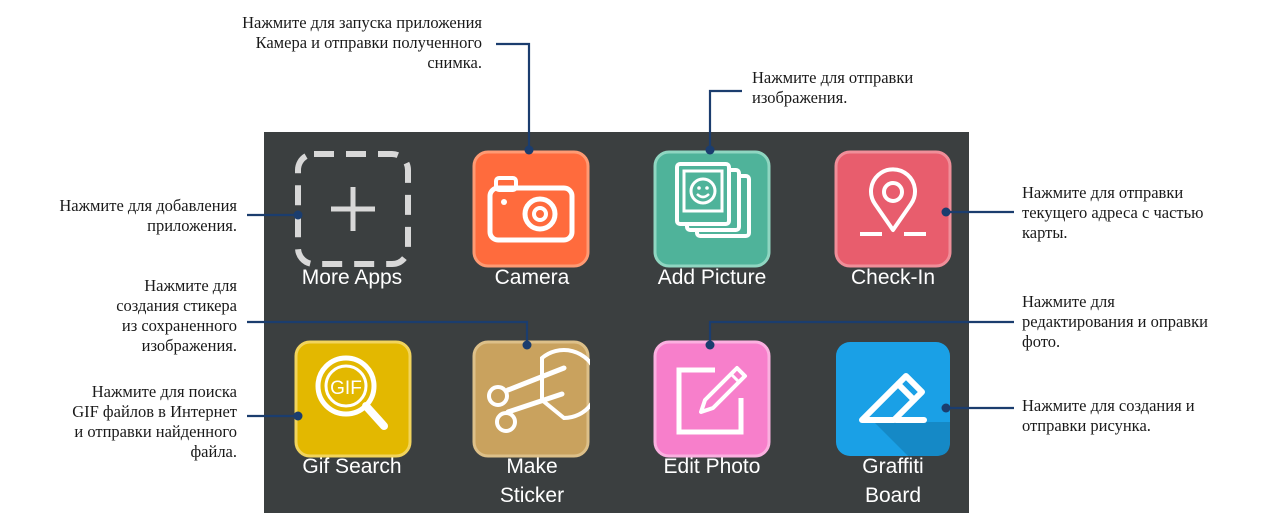 The height and width of the screenshot is (513, 1264). I want to click on callout-more-apps: Нажмите для добавления приложения., so click(148, 215).